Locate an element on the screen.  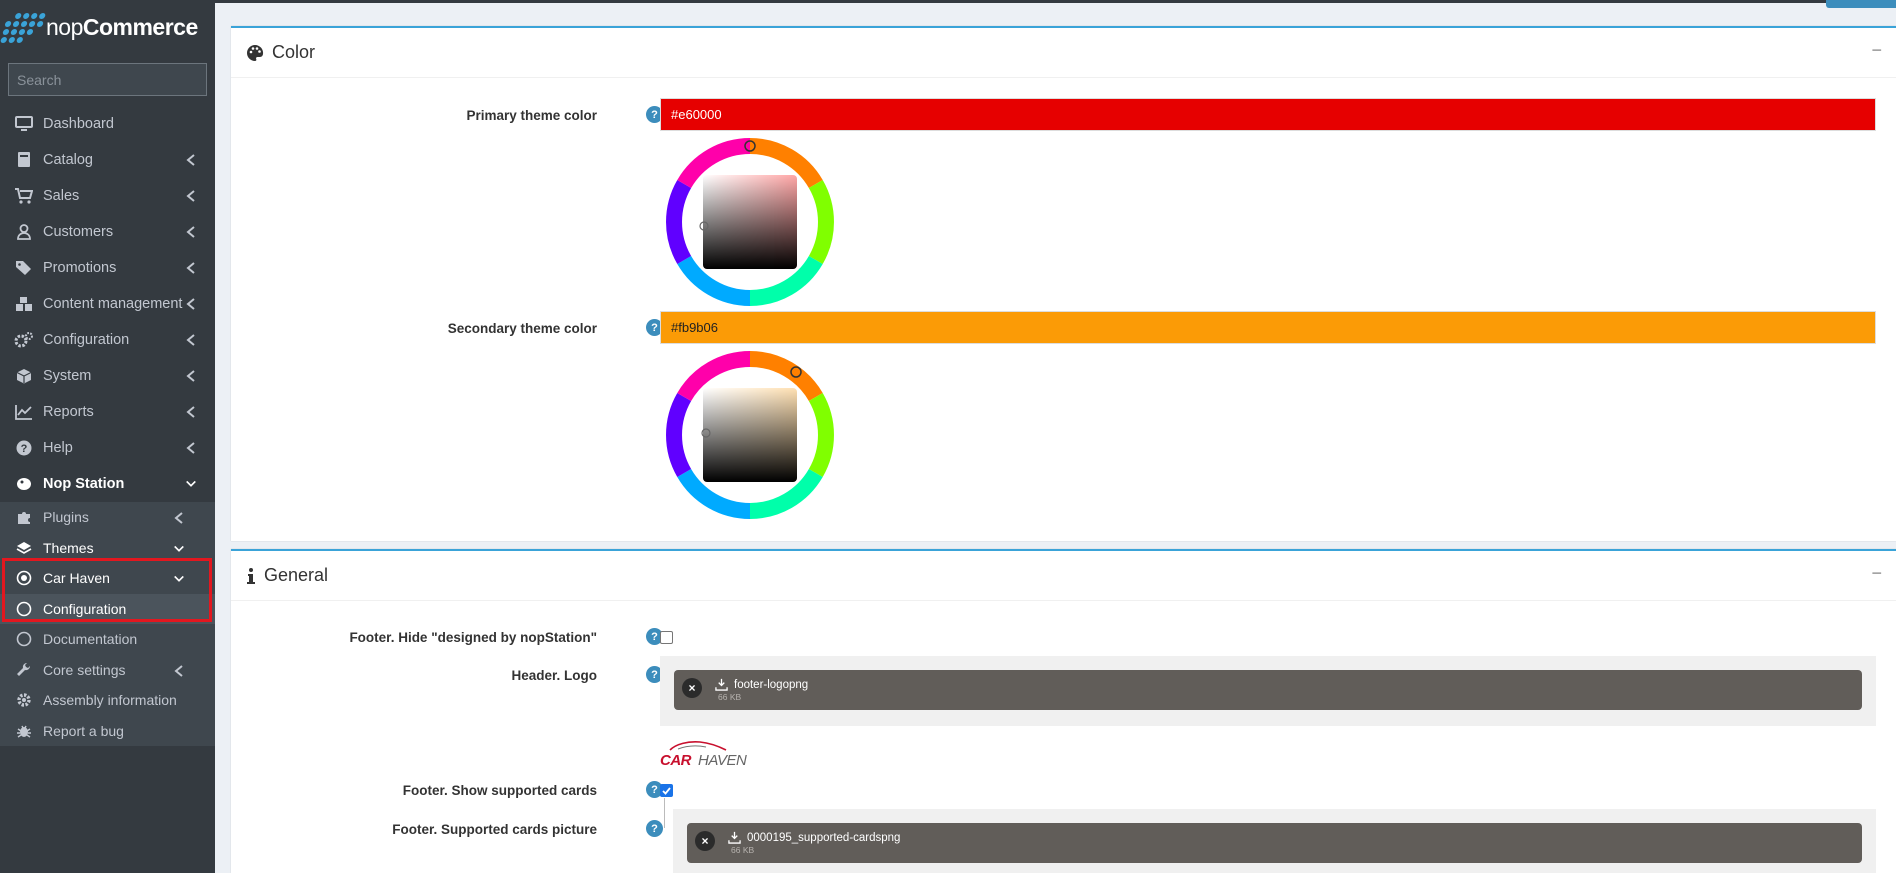
check-icon is located at coordinates (666, 791).